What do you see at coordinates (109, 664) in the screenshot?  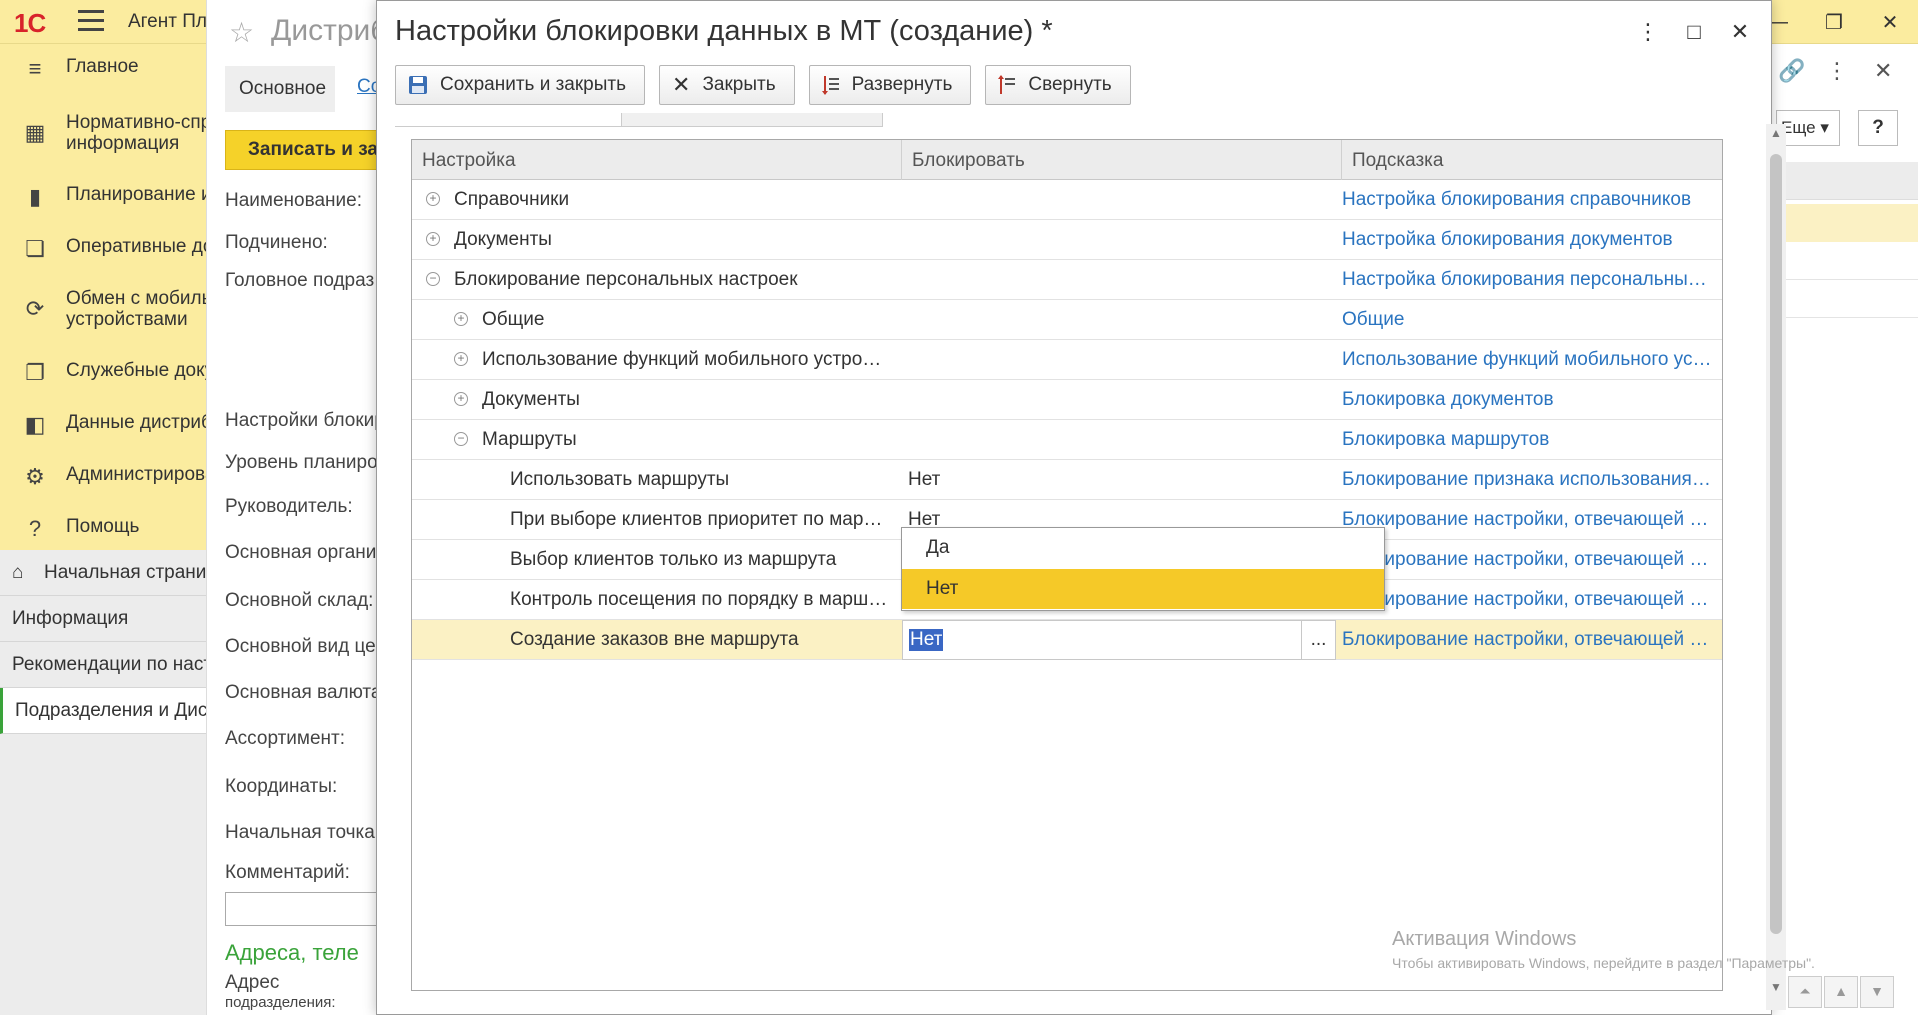 I see `open-window-label: Рекомендации по наст` at bounding box center [109, 664].